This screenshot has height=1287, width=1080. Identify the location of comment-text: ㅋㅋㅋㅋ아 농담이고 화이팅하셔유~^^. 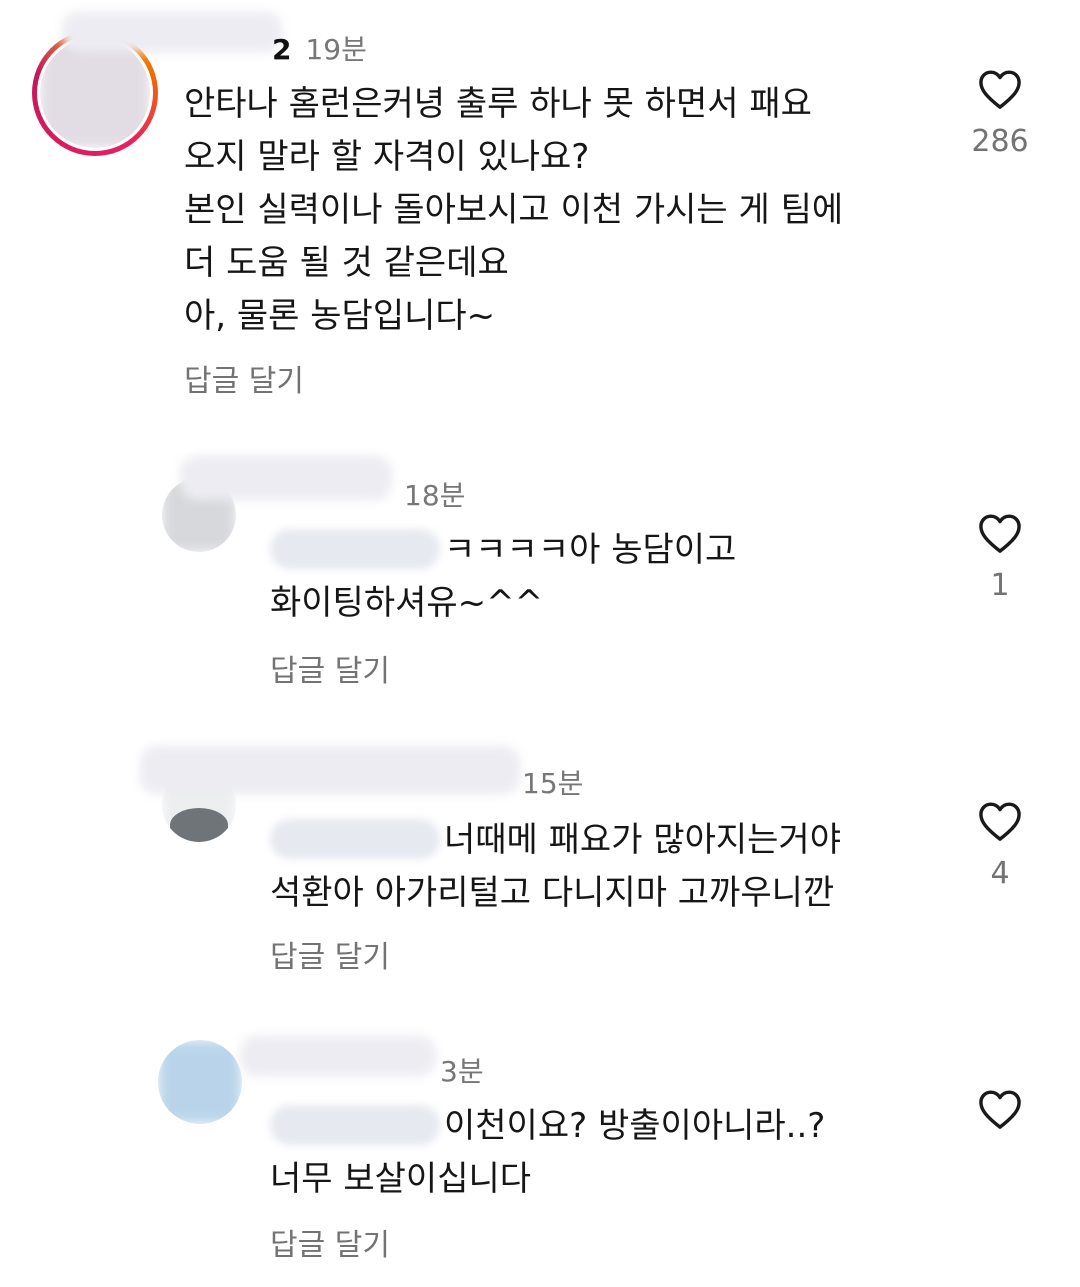
(503, 577).